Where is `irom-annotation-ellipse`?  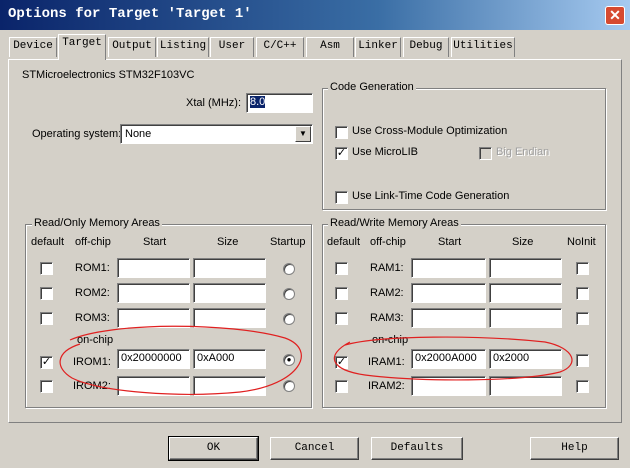
irom-annotation-ellipse is located at coordinates (180, 360).